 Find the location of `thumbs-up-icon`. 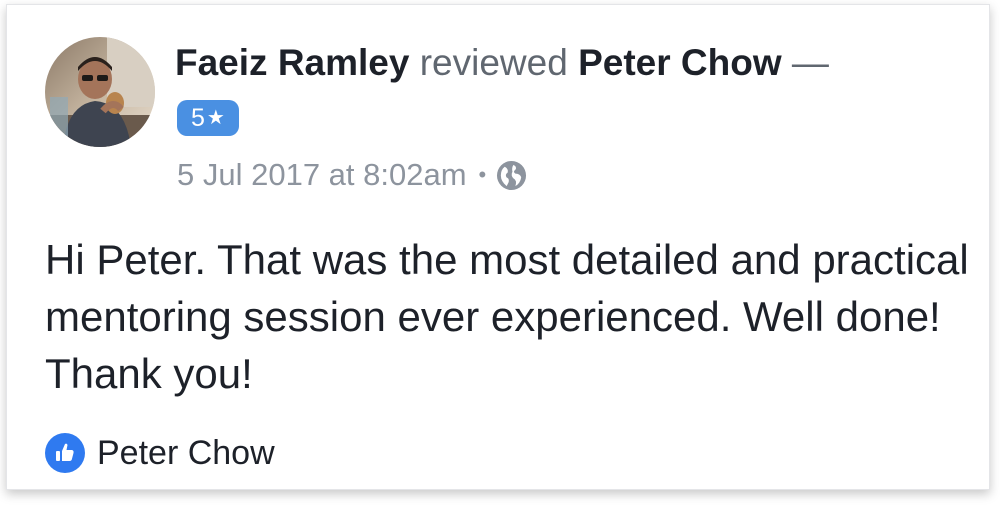

thumbs-up-icon is located at coordinates (65, 453).